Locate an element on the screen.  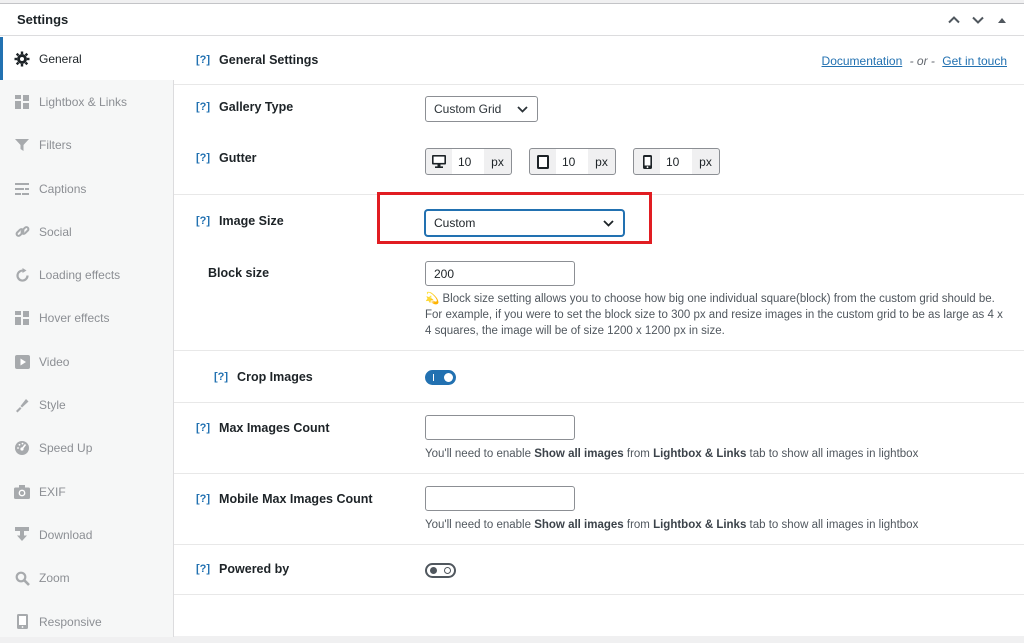
sidebar-item-download: Download is located at coordinates (86, 534).